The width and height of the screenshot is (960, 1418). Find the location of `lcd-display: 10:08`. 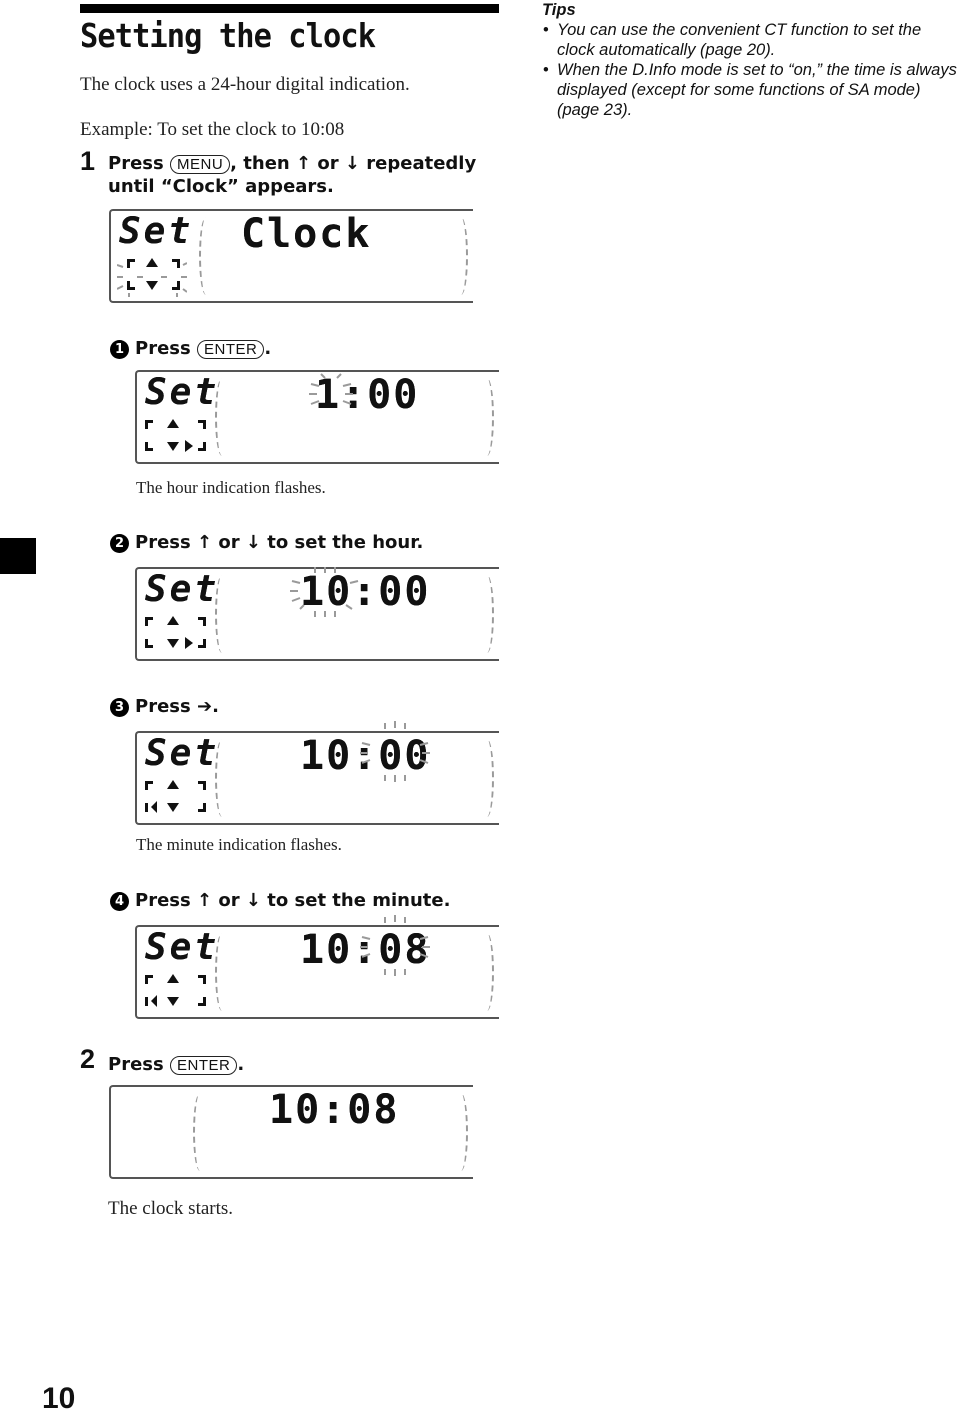

lcd-display: 10:08 is located at coordinates (291, 1132).